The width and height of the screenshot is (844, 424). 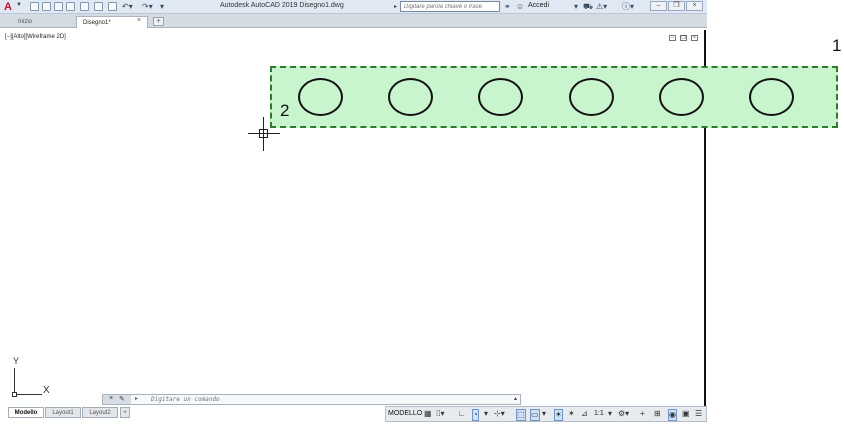 I want to click on close-icon: ×, so click(x=111, y=398).